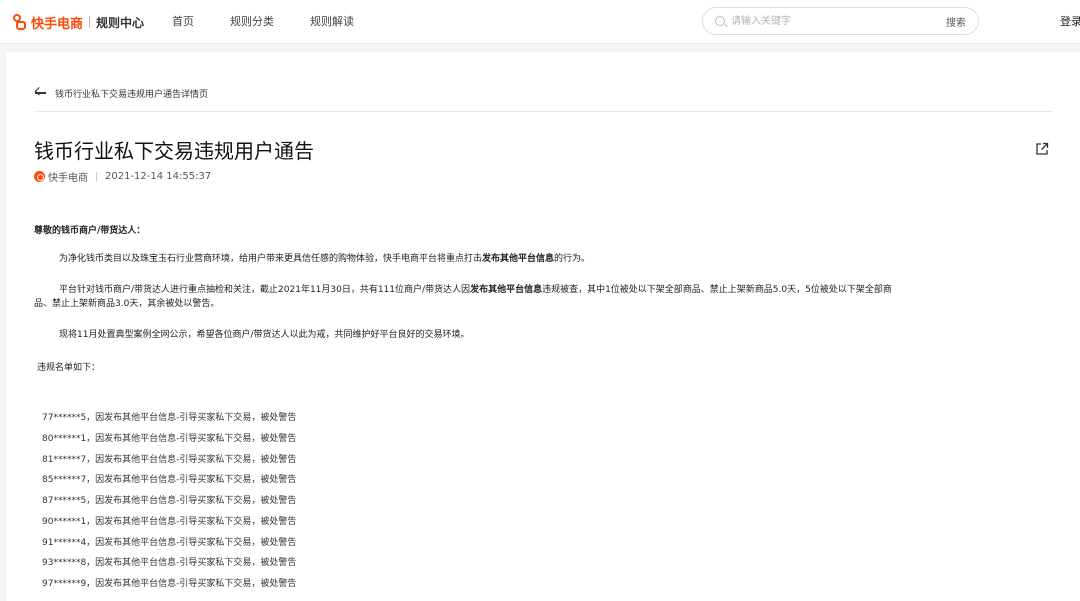 The height and width of the screenshot is (601, 1080). Describe the element at coordinates (169, 418) in the screenshot. I see `violation-item: 77******5，因发布其他平台信息-引导买家私下交易，被处警告` at that location.